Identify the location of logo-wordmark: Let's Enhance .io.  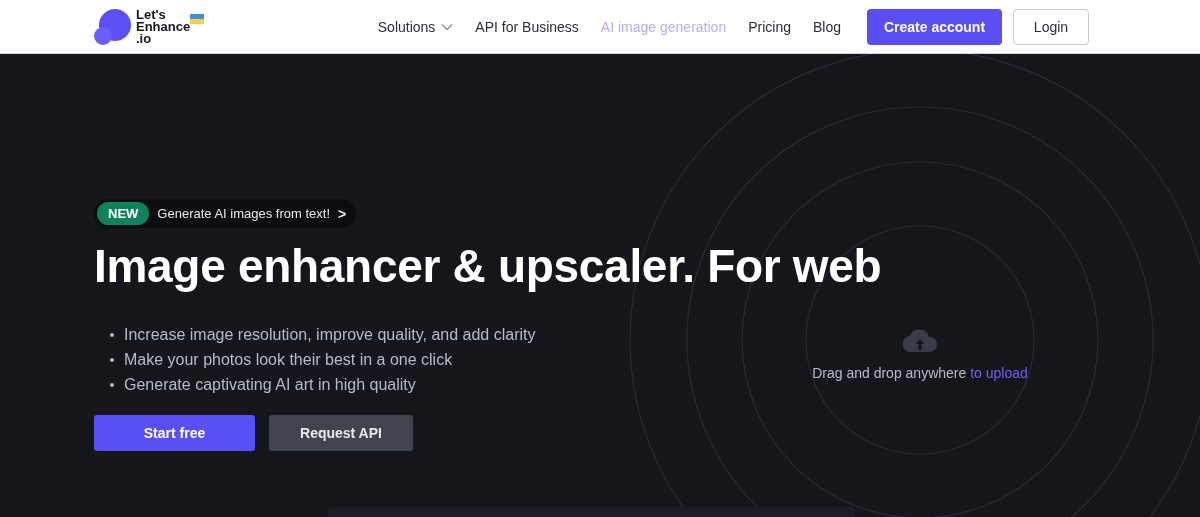
(166, 26).